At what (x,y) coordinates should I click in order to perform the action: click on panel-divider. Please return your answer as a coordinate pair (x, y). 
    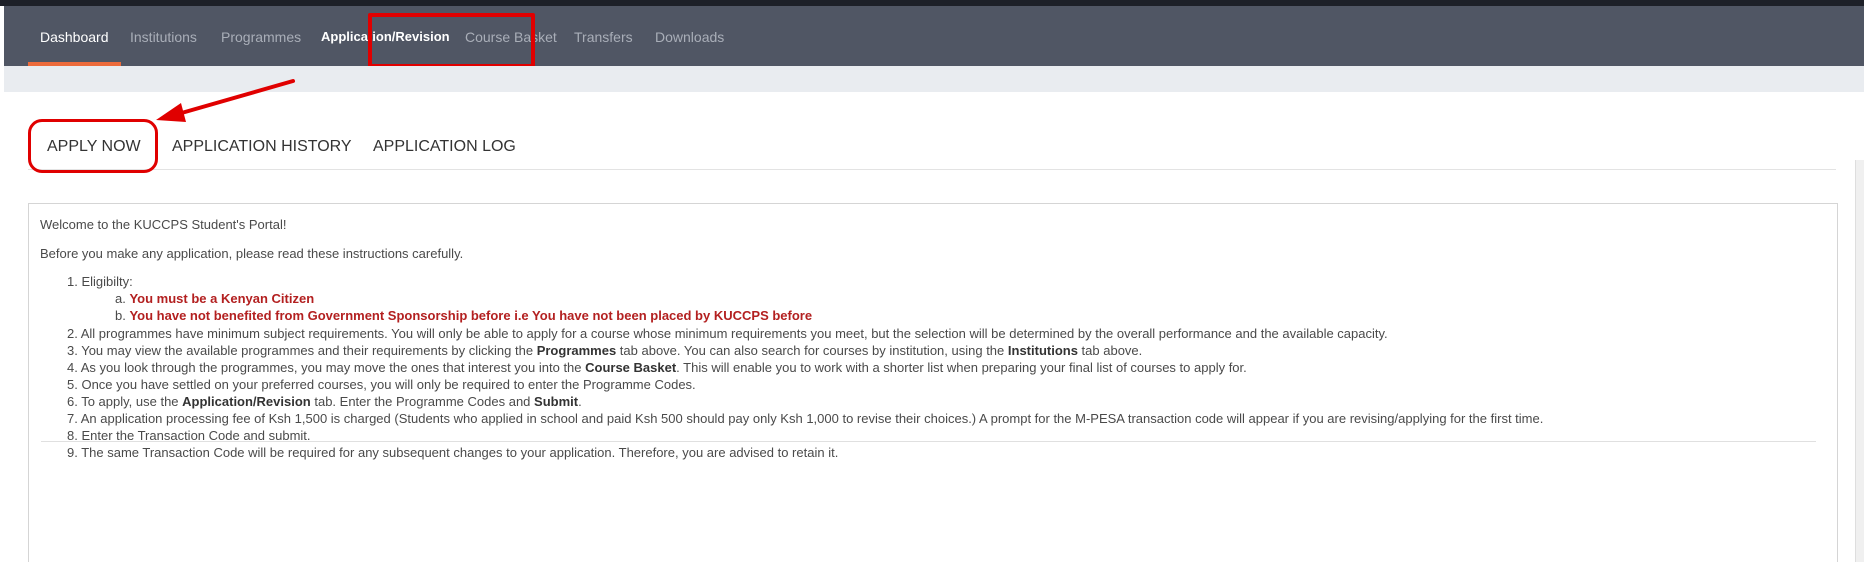
    Looking at the image, I should click on (928, 441).